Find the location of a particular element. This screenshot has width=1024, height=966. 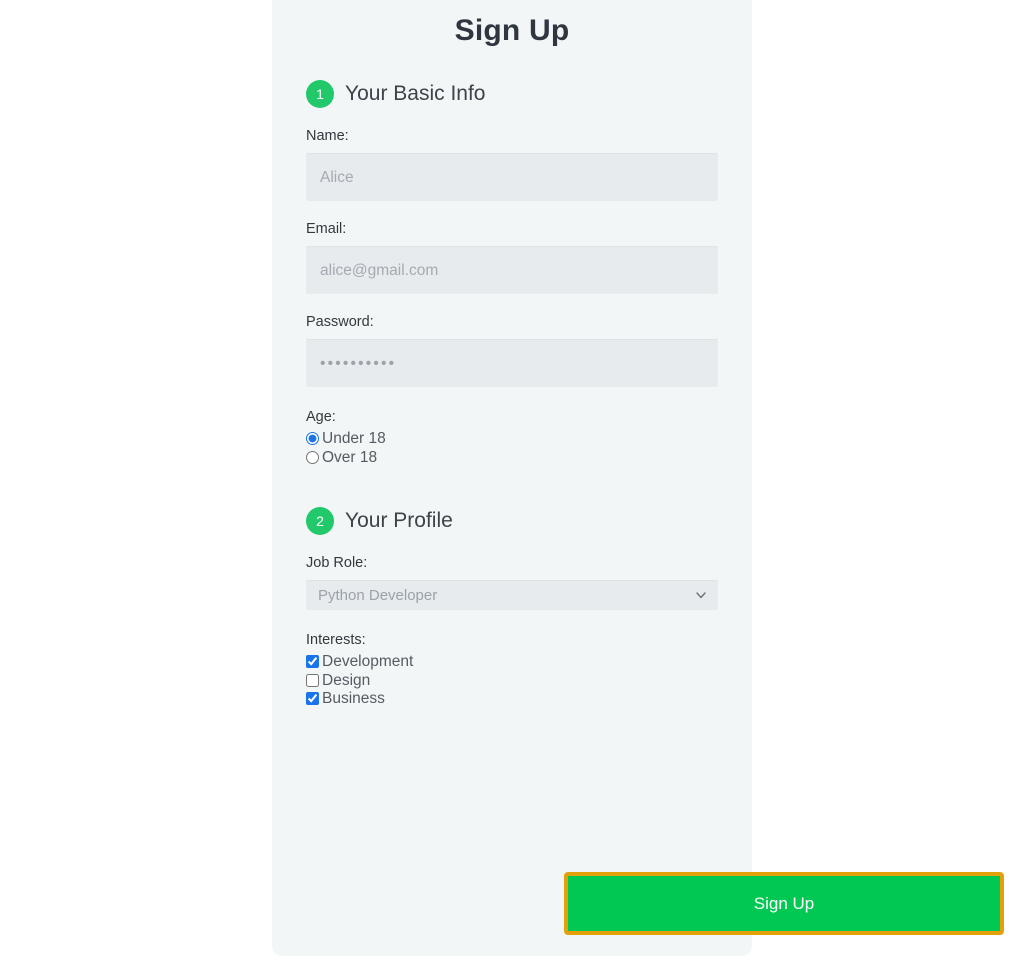

section-title-basic-info: Your Basic Info is located at coordinates (415, 93).